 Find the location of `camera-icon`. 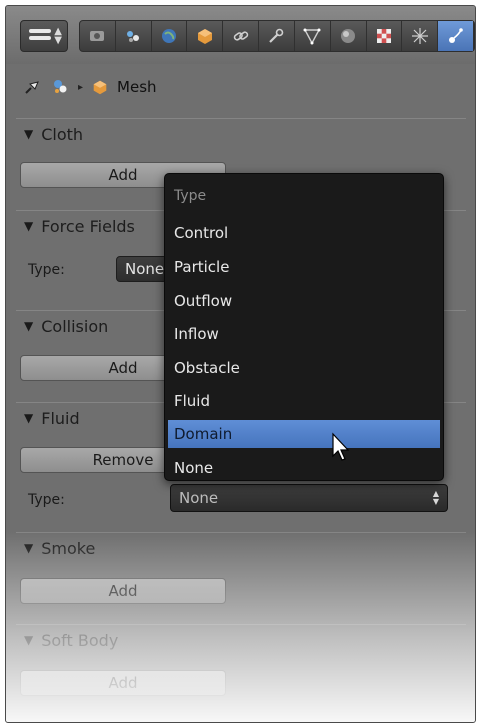

camera-icon is located at coordinates (97, 36).